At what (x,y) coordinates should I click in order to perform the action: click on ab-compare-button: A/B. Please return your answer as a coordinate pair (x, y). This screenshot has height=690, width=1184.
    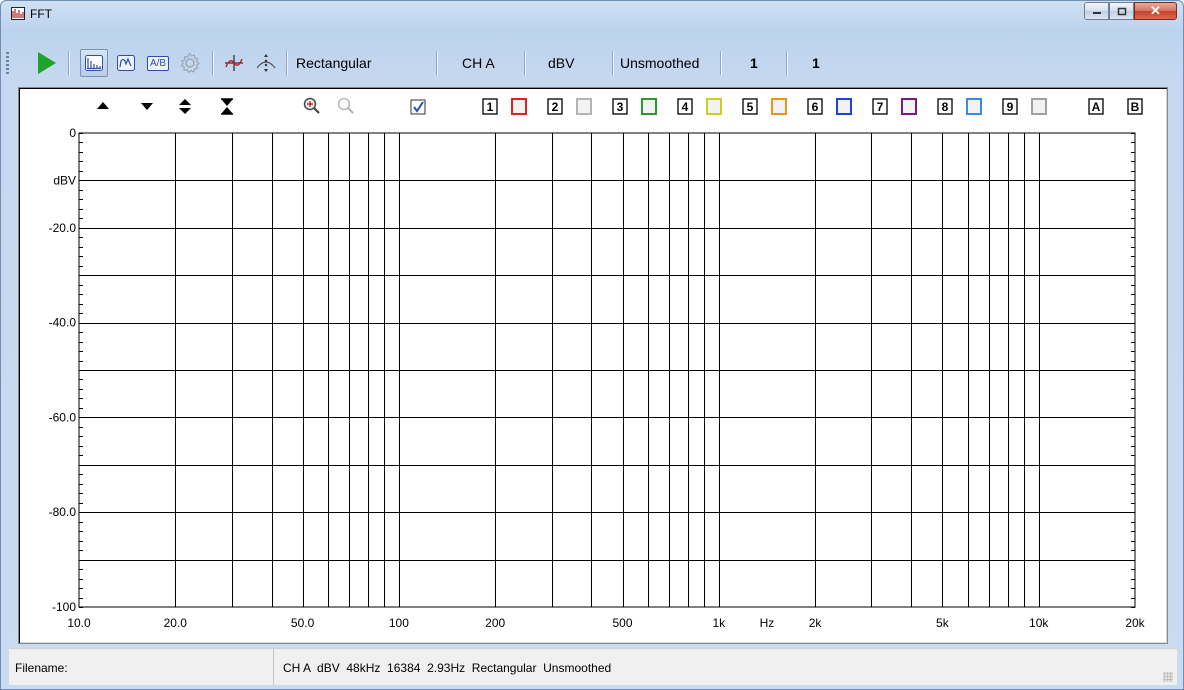
    Looking at the image, I should click on (158, 63).